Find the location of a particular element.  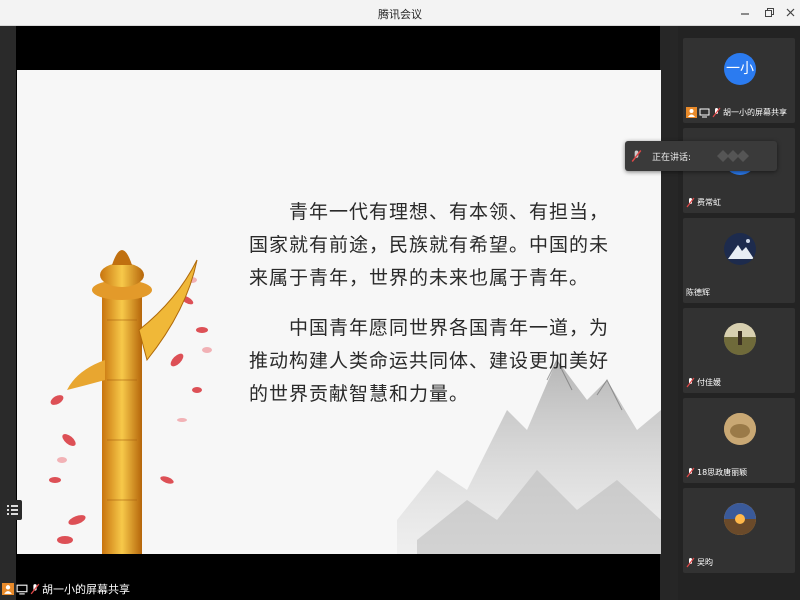

participant-label: 陈德辉 is located at coordinates (698, 292).